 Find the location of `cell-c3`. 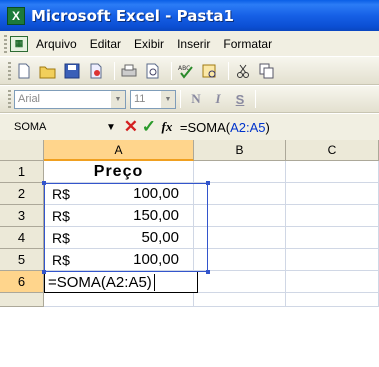

cell-c3 is located at coordinates (332, 216).